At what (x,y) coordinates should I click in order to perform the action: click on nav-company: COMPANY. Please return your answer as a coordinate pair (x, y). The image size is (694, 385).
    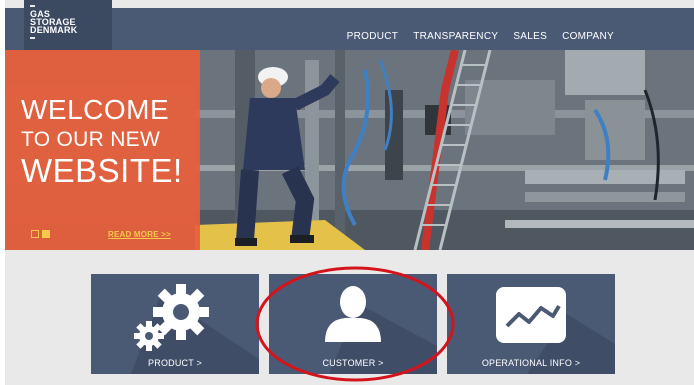
    Looking at the image, I should click on (588, 36).